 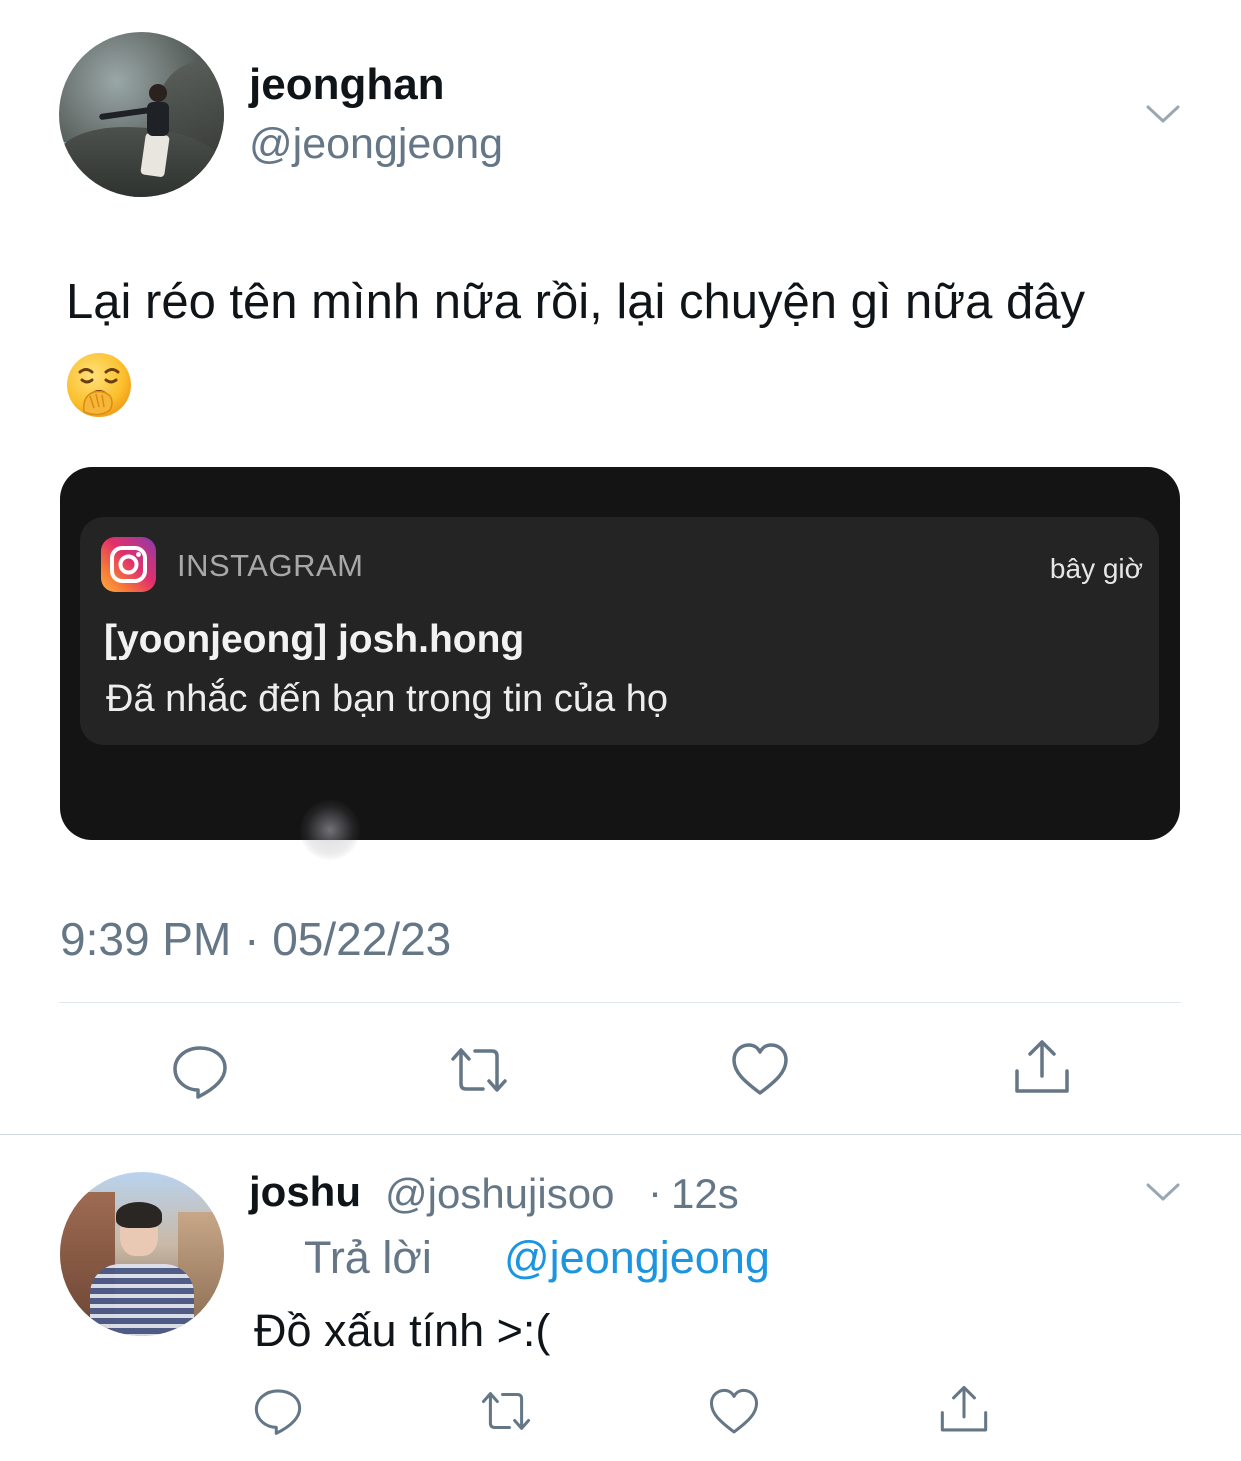 What do you see at coordinates (141, 114) in the screenshot?
I see `author-avatar` at bounding box center [141, 114].